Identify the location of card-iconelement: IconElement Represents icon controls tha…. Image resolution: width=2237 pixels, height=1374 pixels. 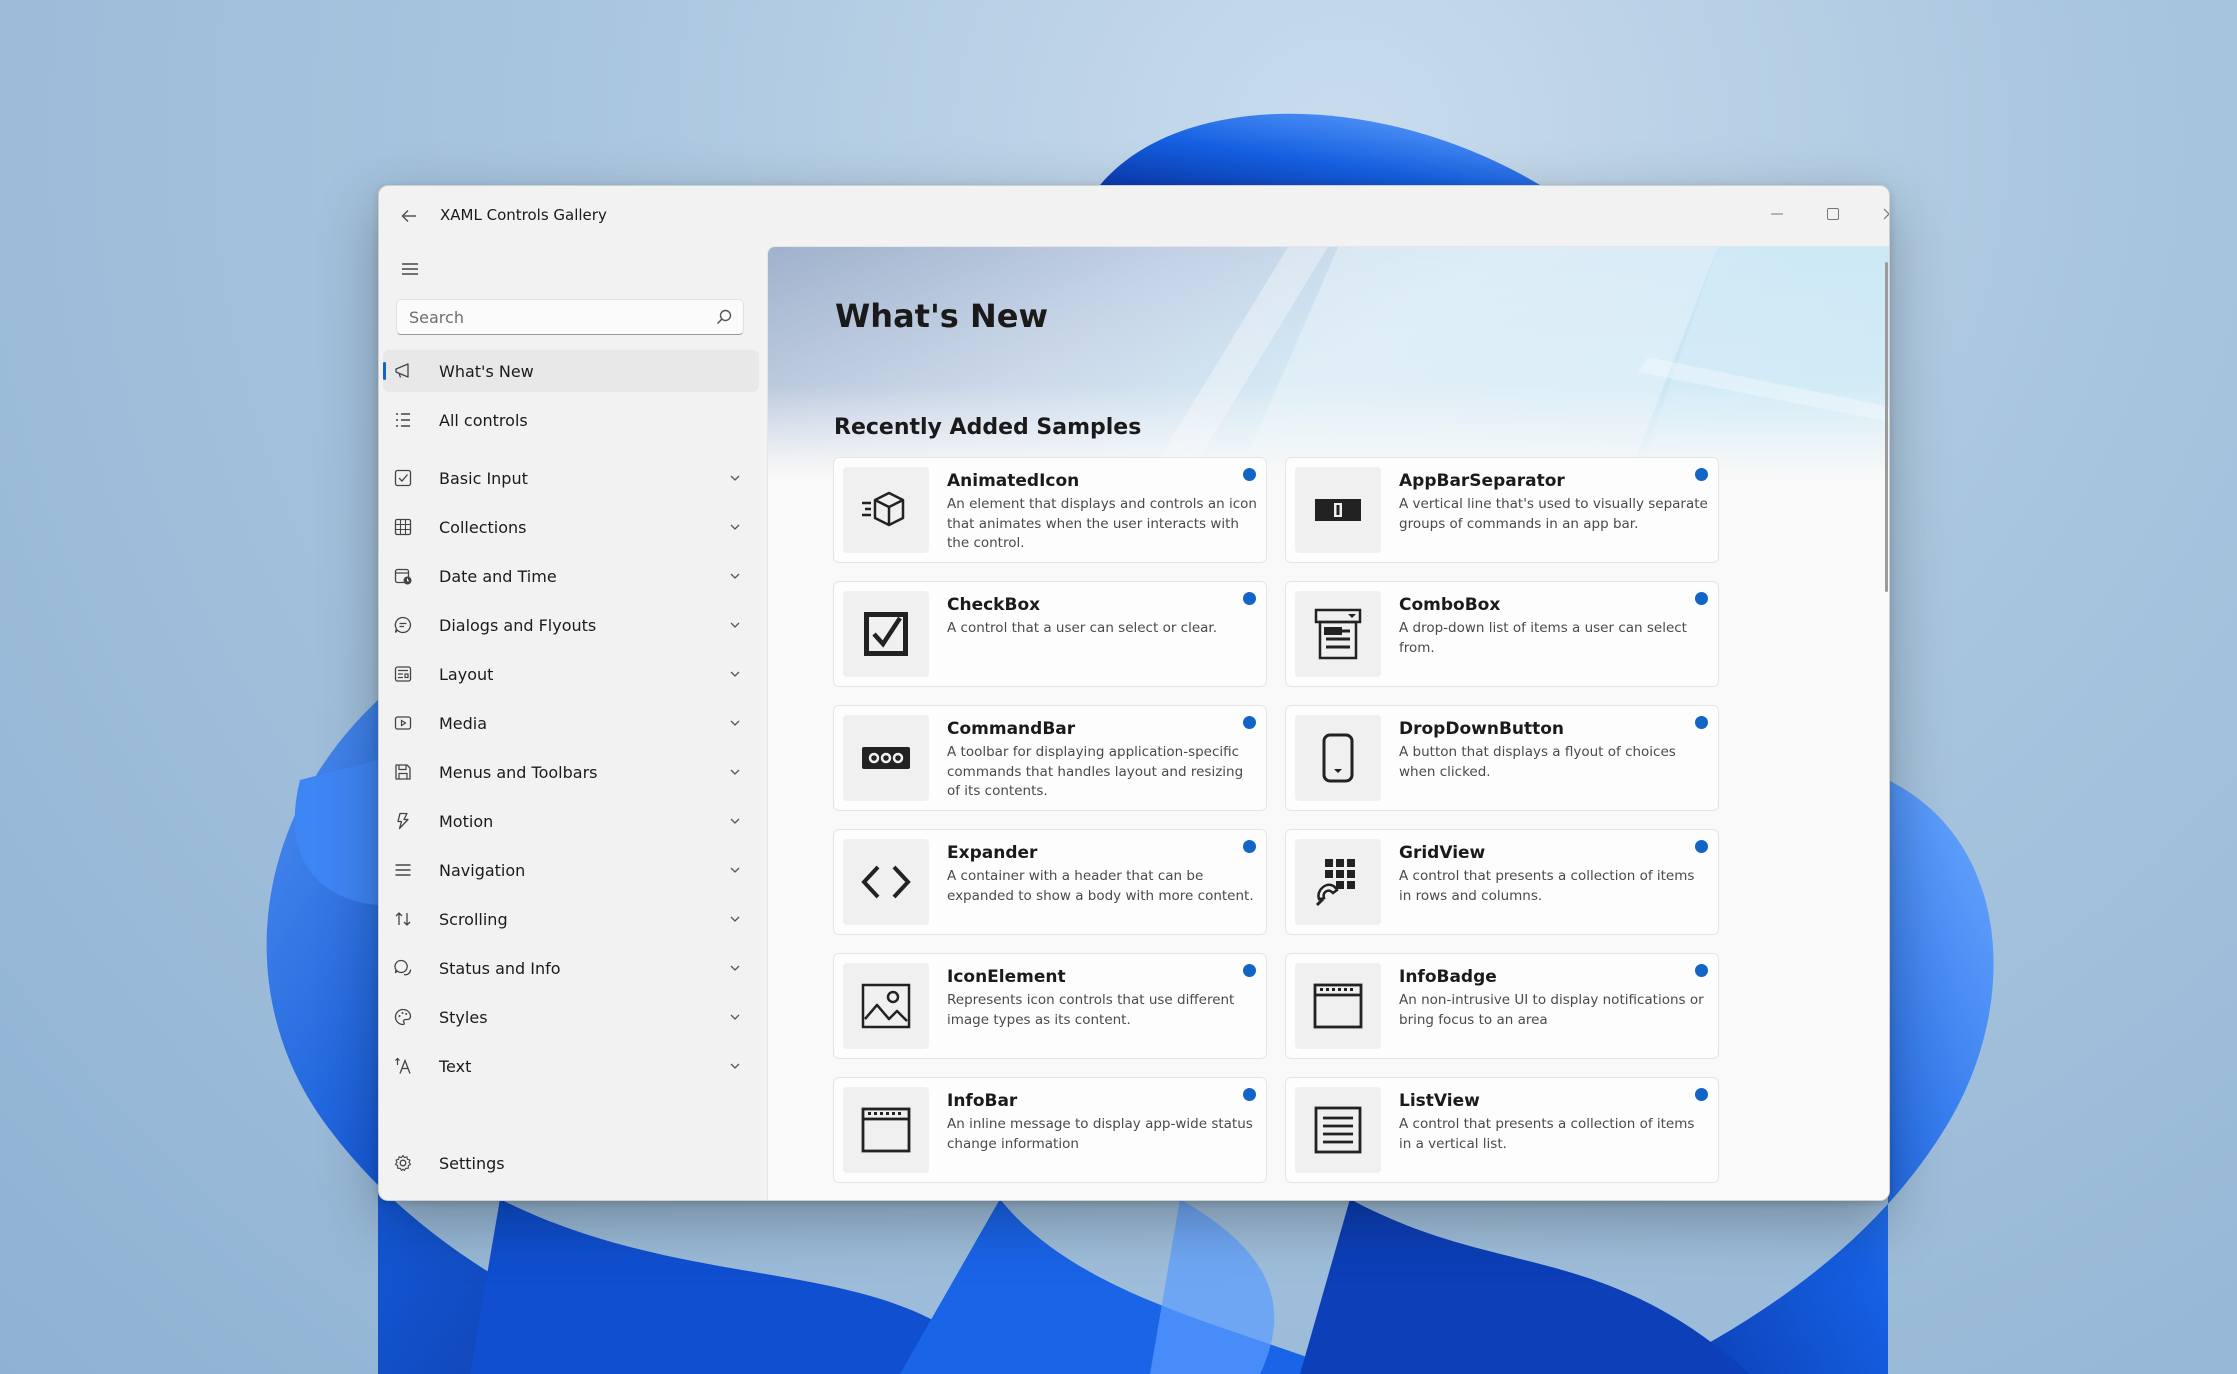
(1050, 1006).